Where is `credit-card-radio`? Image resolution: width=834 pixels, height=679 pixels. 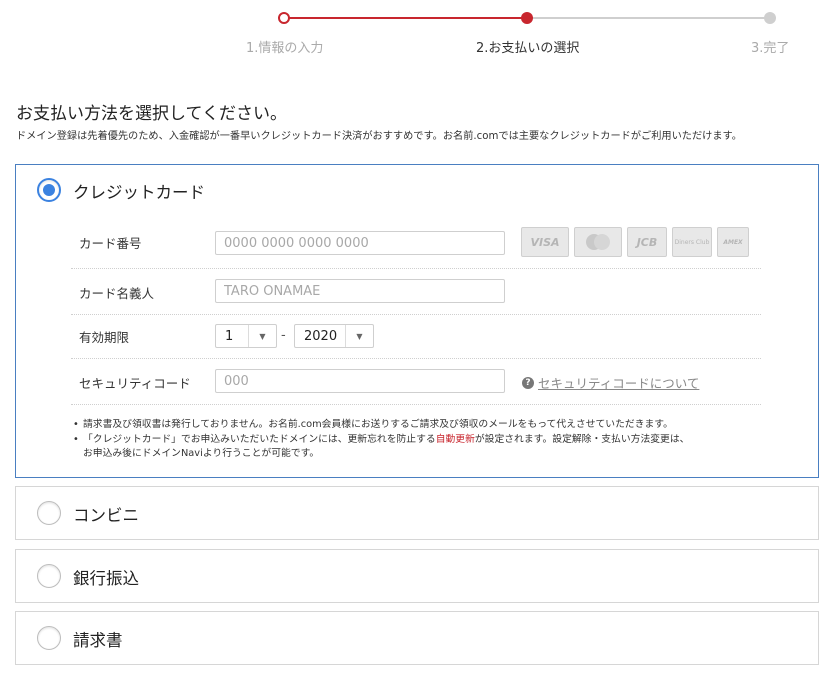 credit-card-radio is located at coordinates (49, 190).